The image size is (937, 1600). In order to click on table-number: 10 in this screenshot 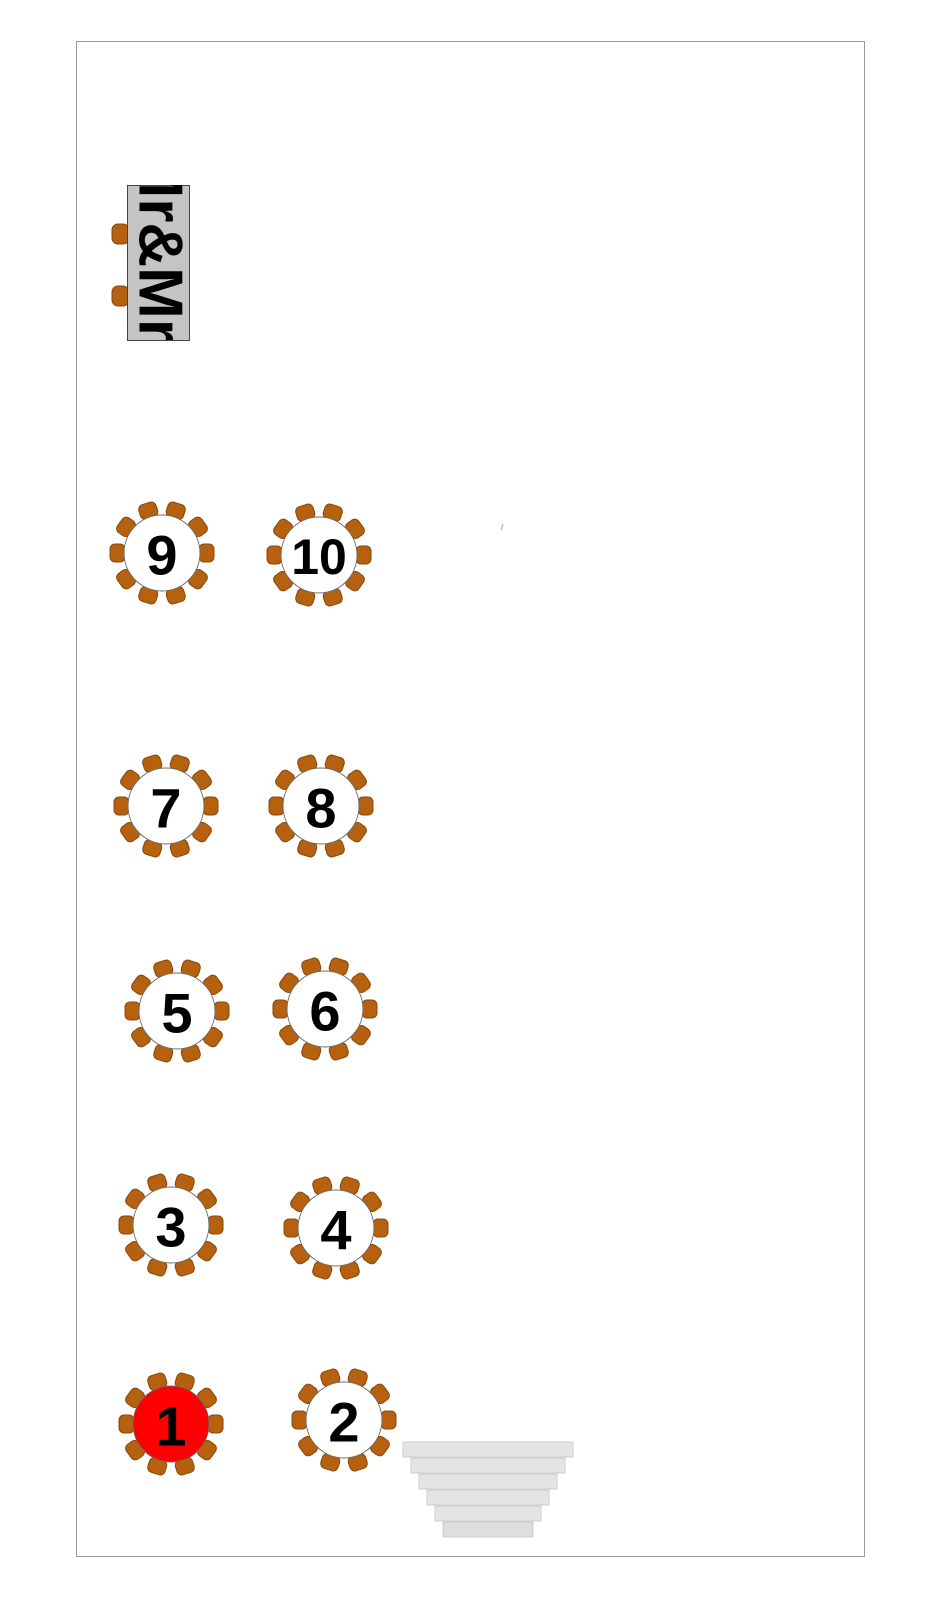, I will do `click(319, 557)`.